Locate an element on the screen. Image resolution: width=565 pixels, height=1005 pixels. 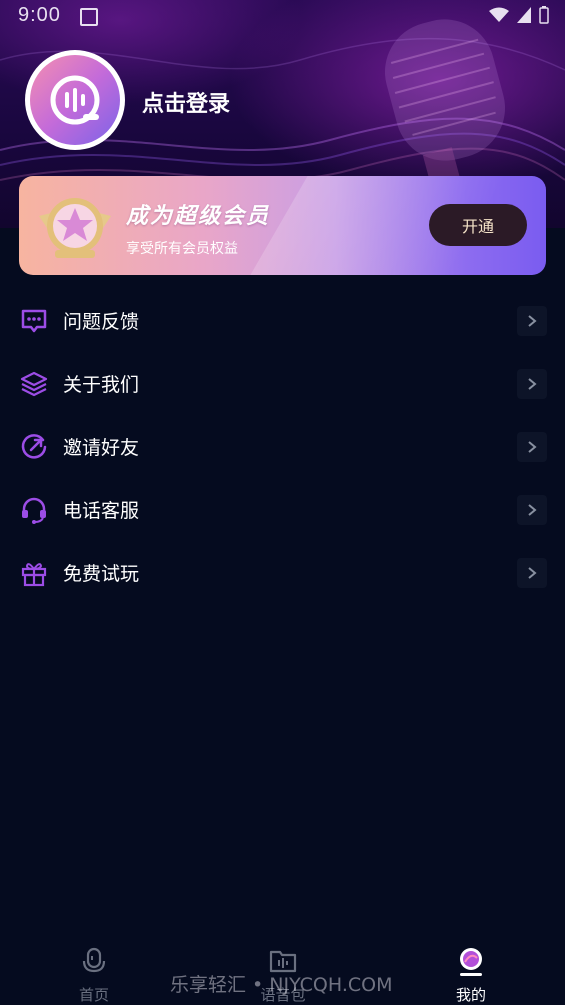
menu-item-free-trial: 免费试玩 is located at coordinates (282, 572).